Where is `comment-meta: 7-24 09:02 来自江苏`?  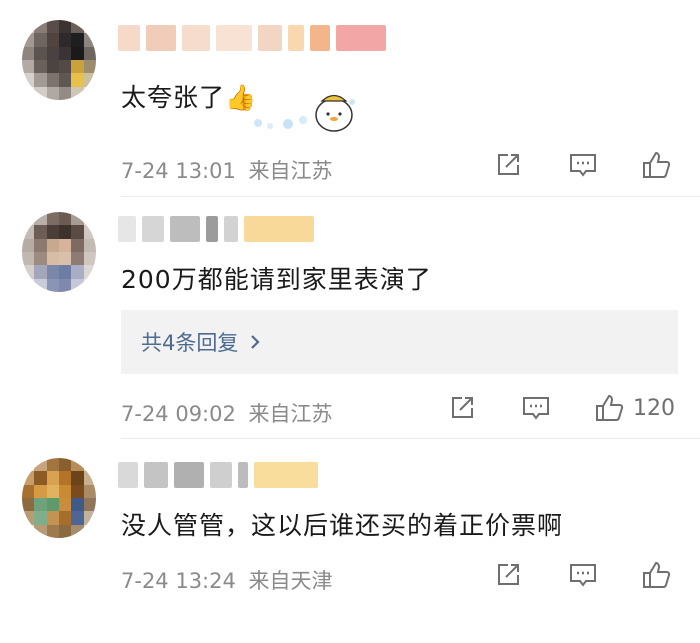
comment-meta: 7-24 09:02 来自江苏 is located at coordinates (227, 413).